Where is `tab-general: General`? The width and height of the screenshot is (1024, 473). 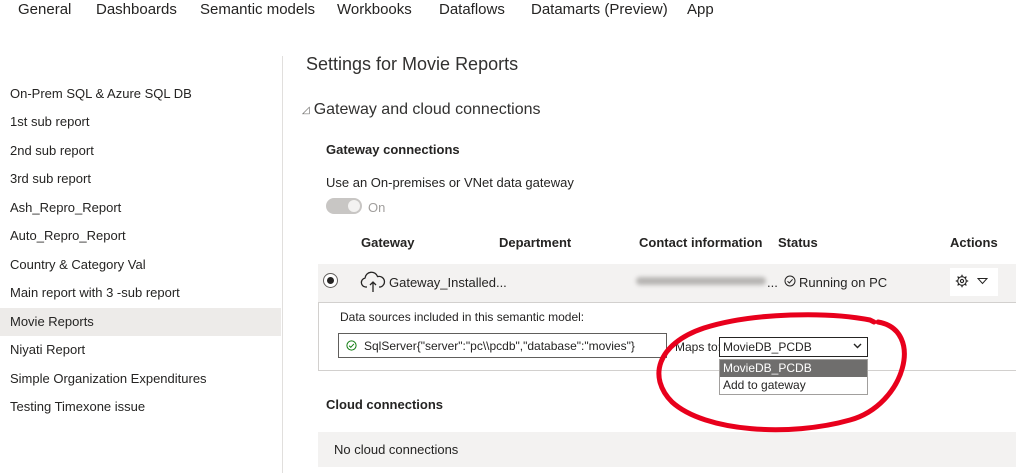 tab-general: General is located at coordinates (44, 9).